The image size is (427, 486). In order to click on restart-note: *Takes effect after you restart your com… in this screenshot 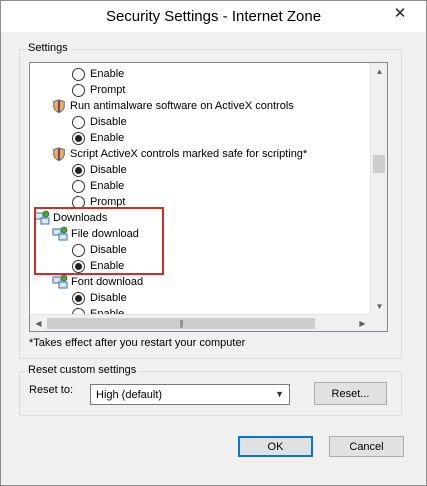, I will do `click(137, 343)`.